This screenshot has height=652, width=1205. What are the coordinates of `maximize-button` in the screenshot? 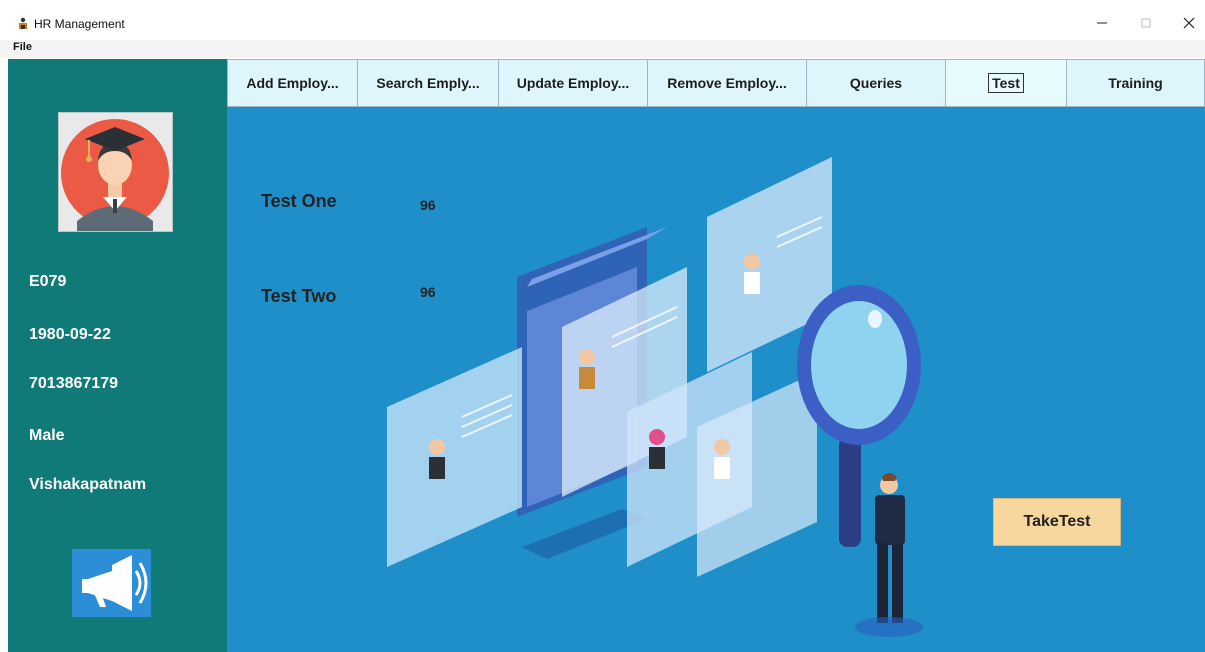 It's located at (1146, 23).